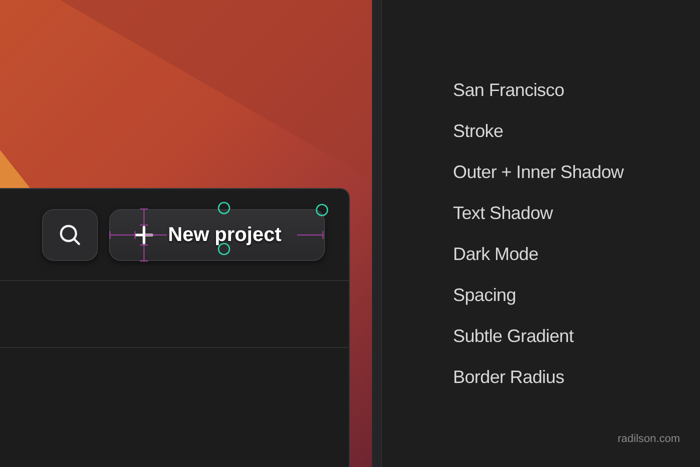 Image resolution: width=700 pixels, height=467 pixels. I want to click on search-button, so click(70, 234).